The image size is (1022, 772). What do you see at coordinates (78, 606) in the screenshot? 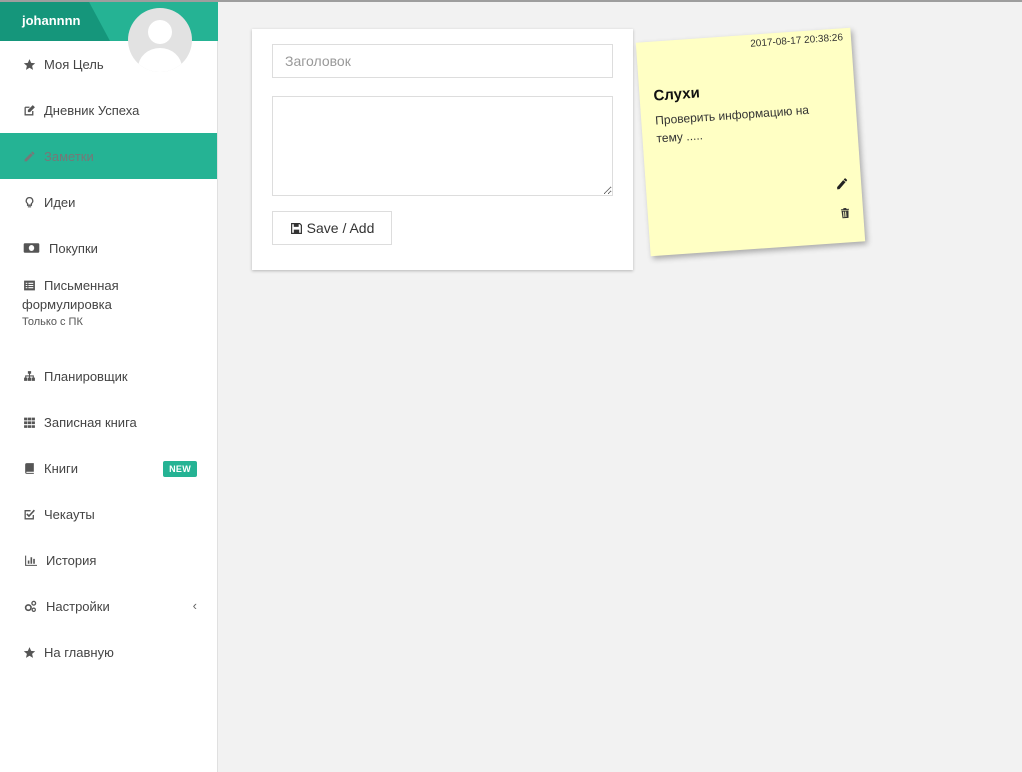
I see `sidebar-item-label: Настройки` at bounding box center [78, 606].